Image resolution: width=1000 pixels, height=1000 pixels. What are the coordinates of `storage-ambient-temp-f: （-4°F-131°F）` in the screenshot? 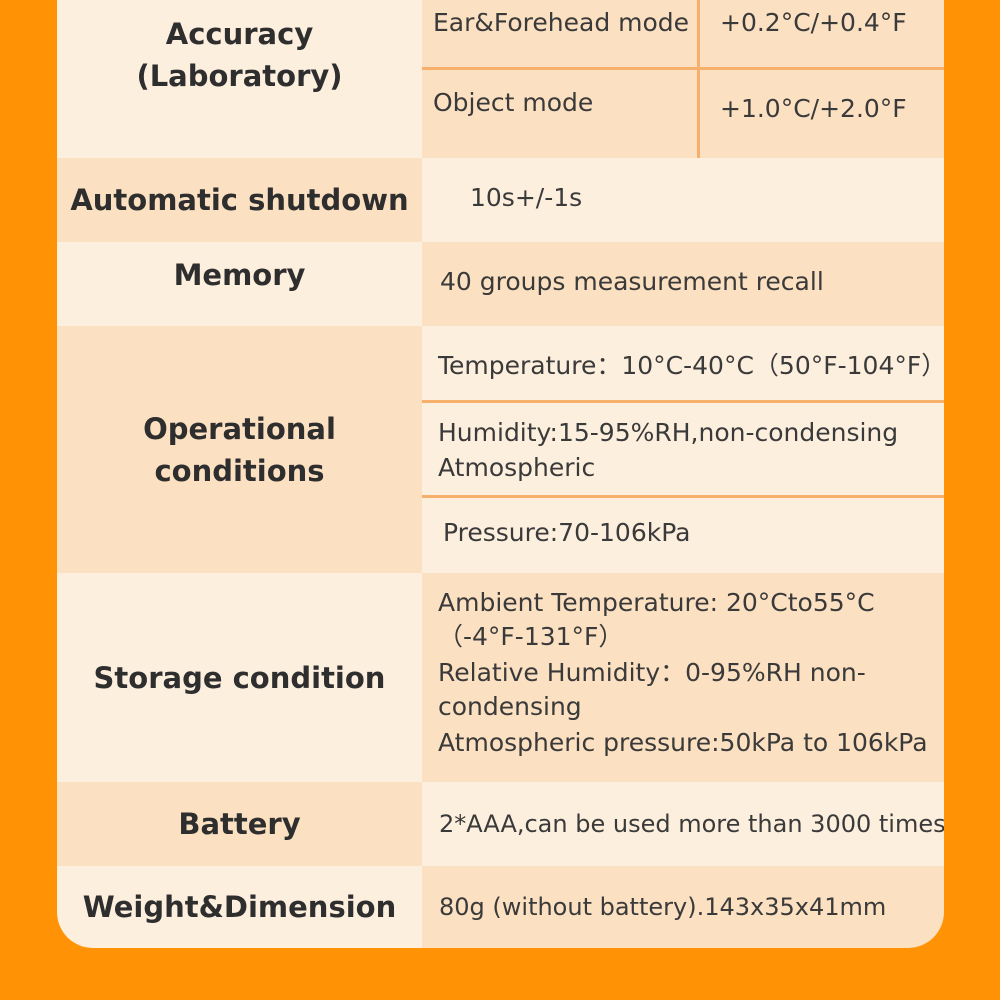 It's located at (531, 636).